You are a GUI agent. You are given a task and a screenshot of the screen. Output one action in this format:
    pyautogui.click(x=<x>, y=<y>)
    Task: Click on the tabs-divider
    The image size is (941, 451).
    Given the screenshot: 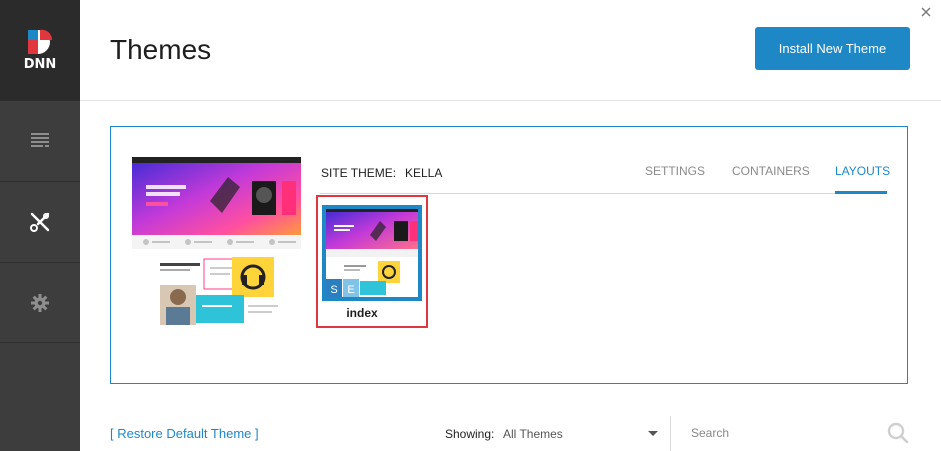 What is the action you would take?
    pyautogui.click(x=603, y=193)
    